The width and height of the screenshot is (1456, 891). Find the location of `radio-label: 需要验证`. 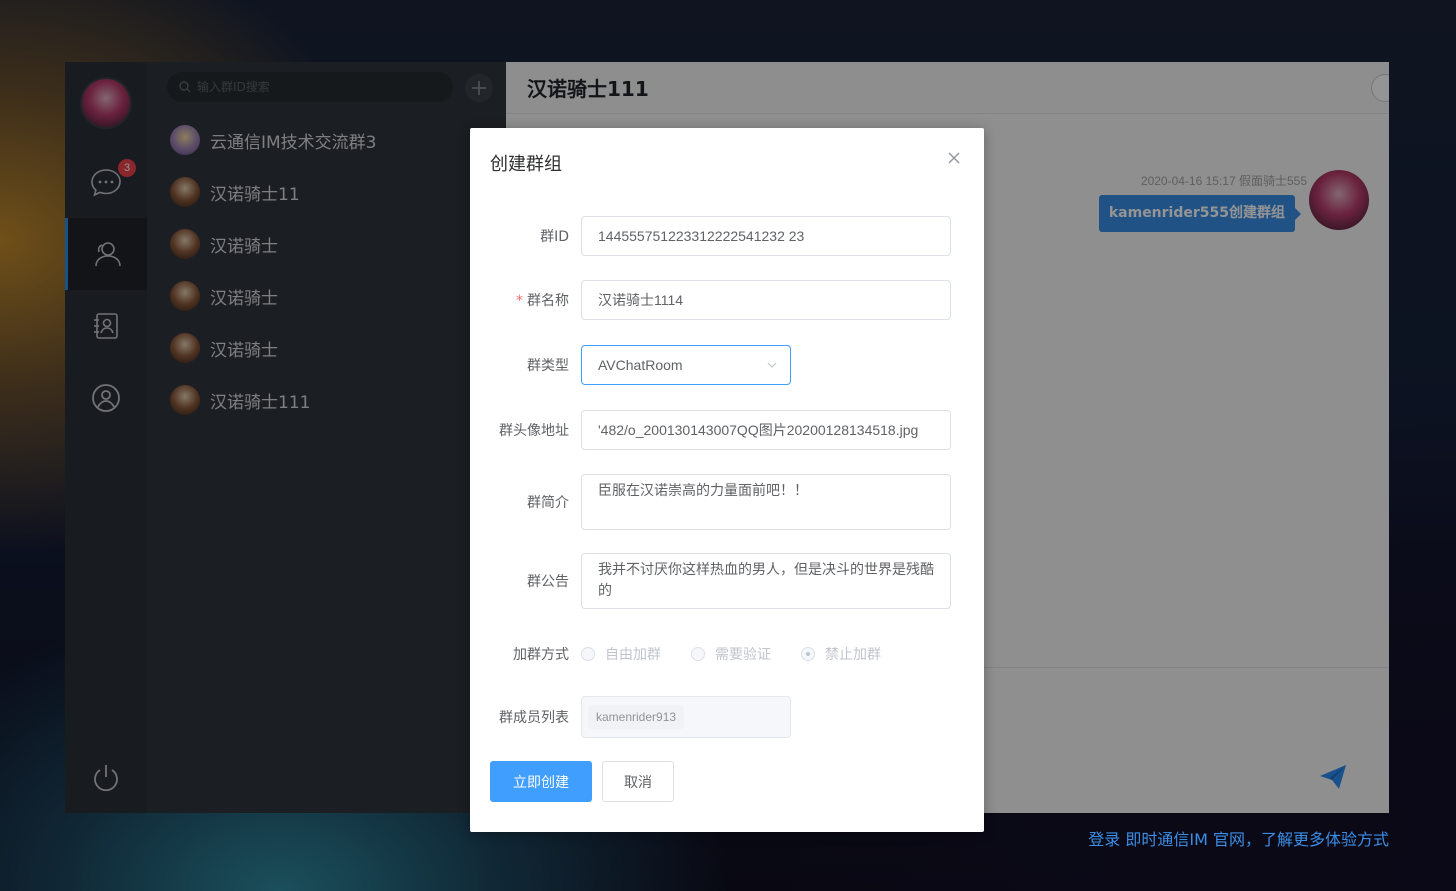

radio-label: 需要验证 is located at coordinates (743, 655).